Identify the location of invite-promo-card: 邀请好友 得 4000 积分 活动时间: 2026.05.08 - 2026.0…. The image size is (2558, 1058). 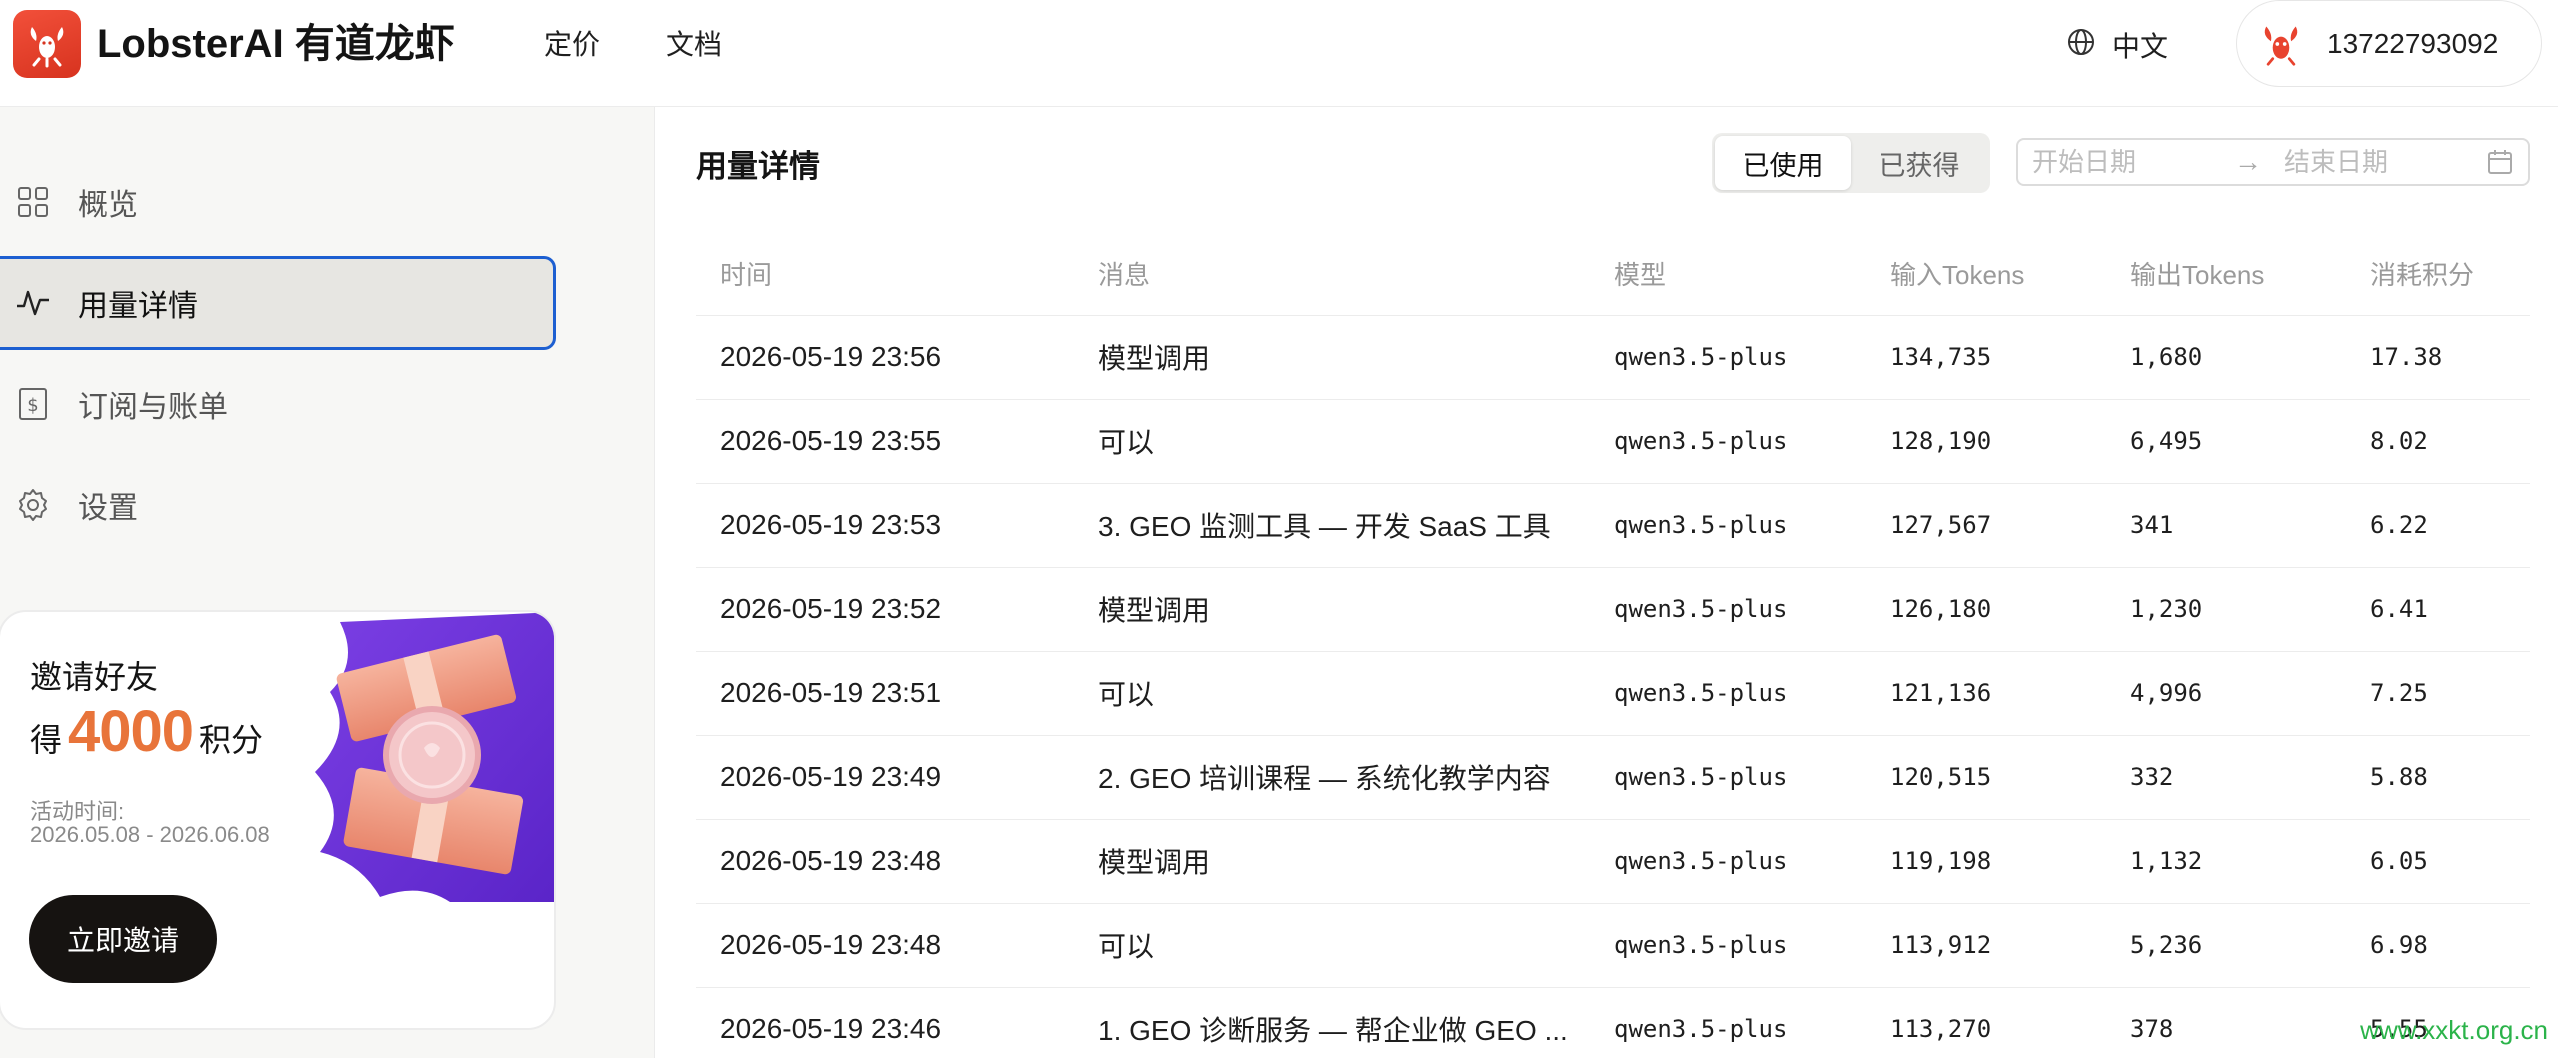
(278, 820).